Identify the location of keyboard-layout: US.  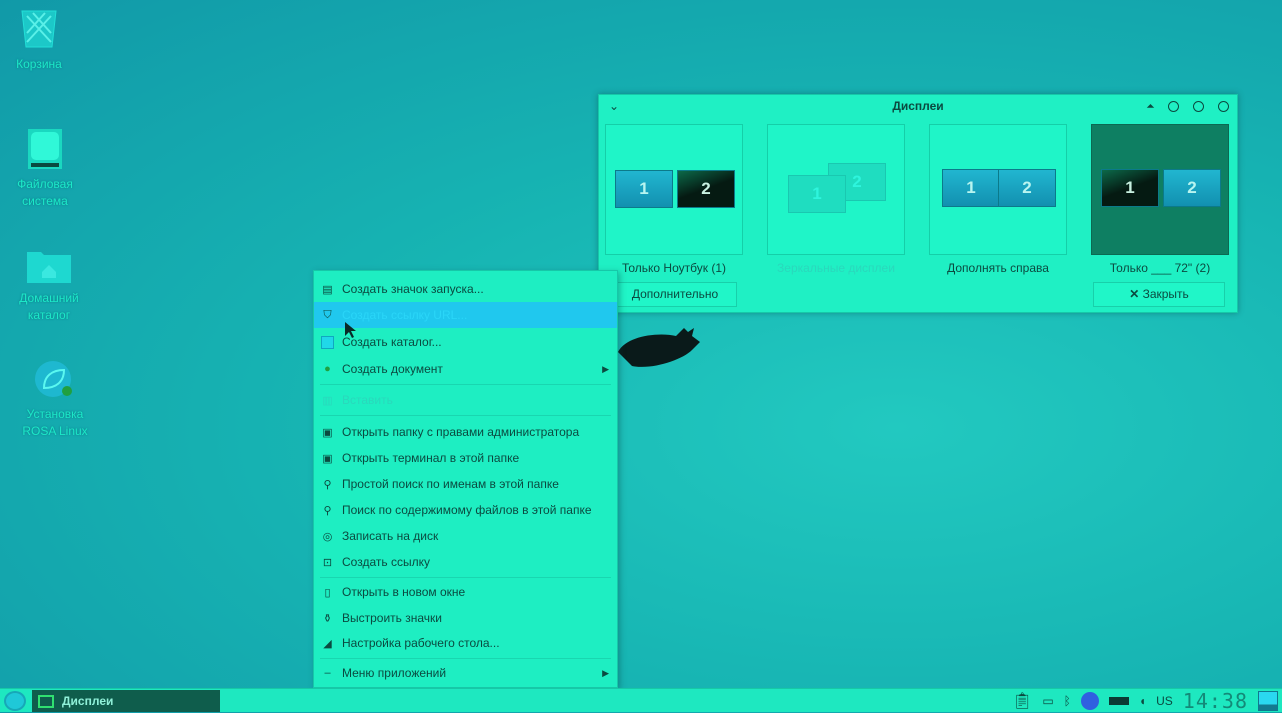
(1164, 701).